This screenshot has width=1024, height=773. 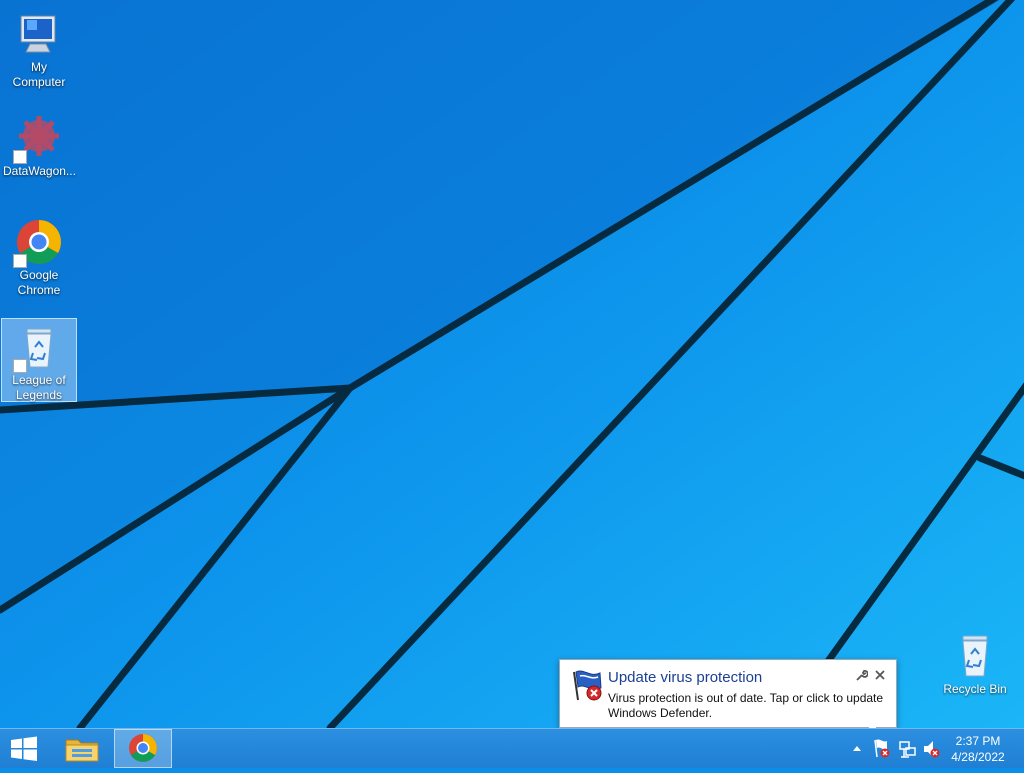 I want to click on desktop-icon-label: Google Chrome, so click(x=39, y=282).